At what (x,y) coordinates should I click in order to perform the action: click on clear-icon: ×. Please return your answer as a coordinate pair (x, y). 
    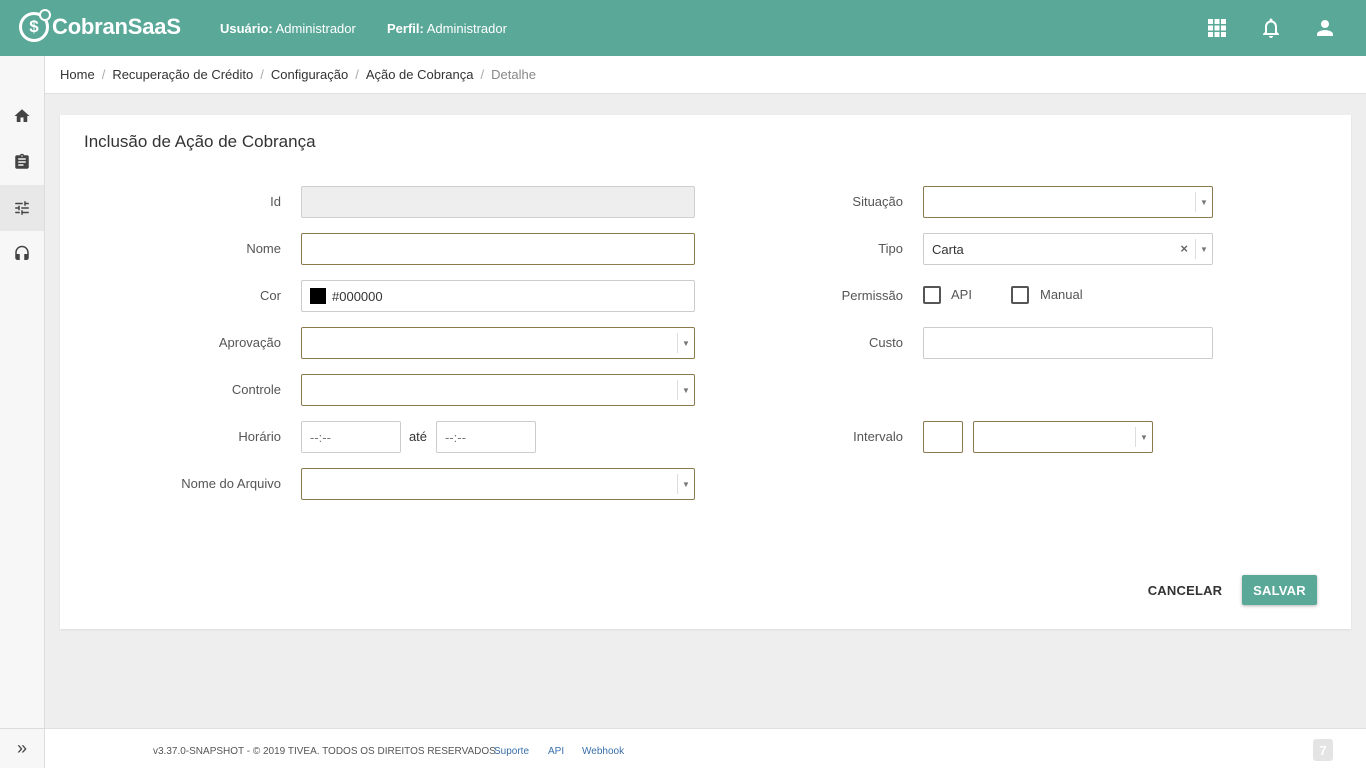
    Looking at the image, I should click on (1184, 248).